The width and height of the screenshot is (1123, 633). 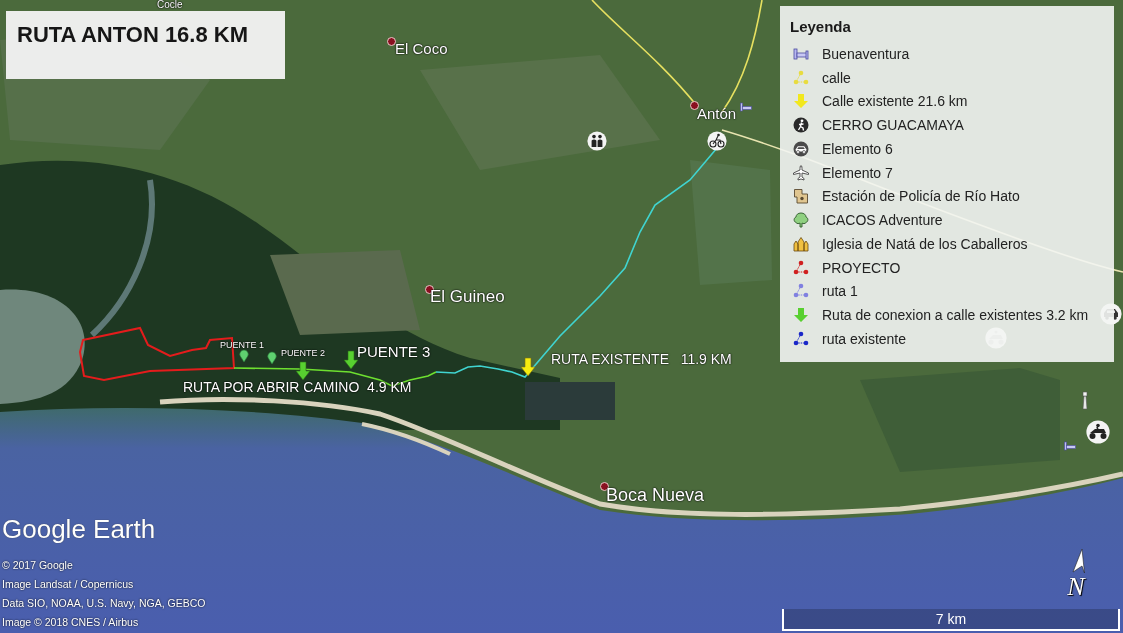 I want to click on place-label: Cocle, so click(x=170, y=5).